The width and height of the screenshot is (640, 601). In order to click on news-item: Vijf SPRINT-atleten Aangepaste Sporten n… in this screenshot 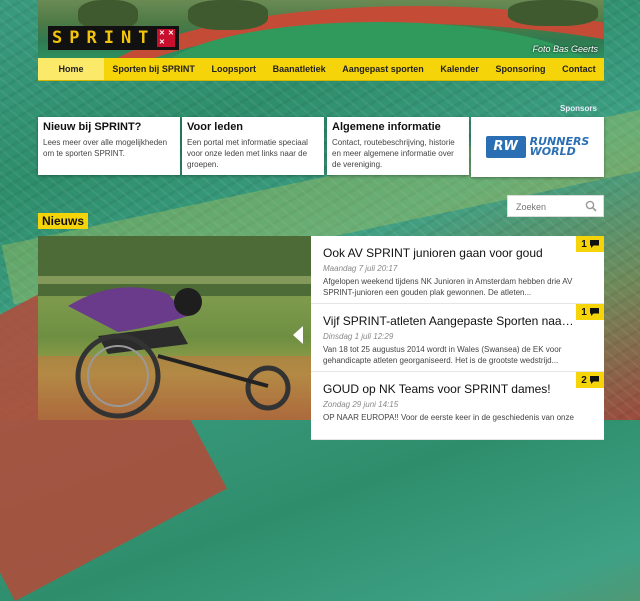, I will do `click(457, 338)`.